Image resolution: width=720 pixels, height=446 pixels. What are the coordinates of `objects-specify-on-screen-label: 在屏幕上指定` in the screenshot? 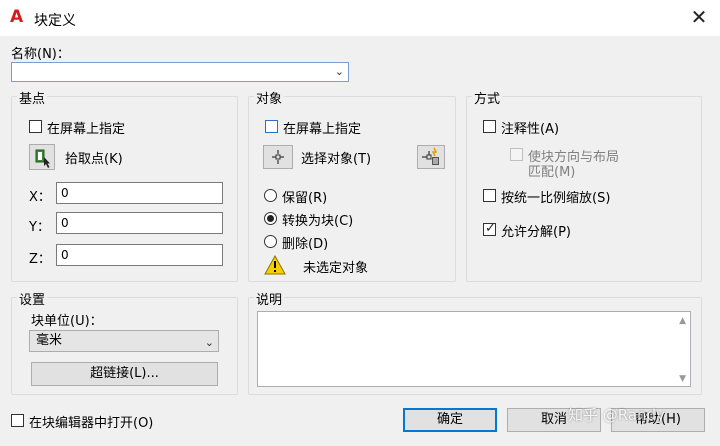 It's located at (322, 129).